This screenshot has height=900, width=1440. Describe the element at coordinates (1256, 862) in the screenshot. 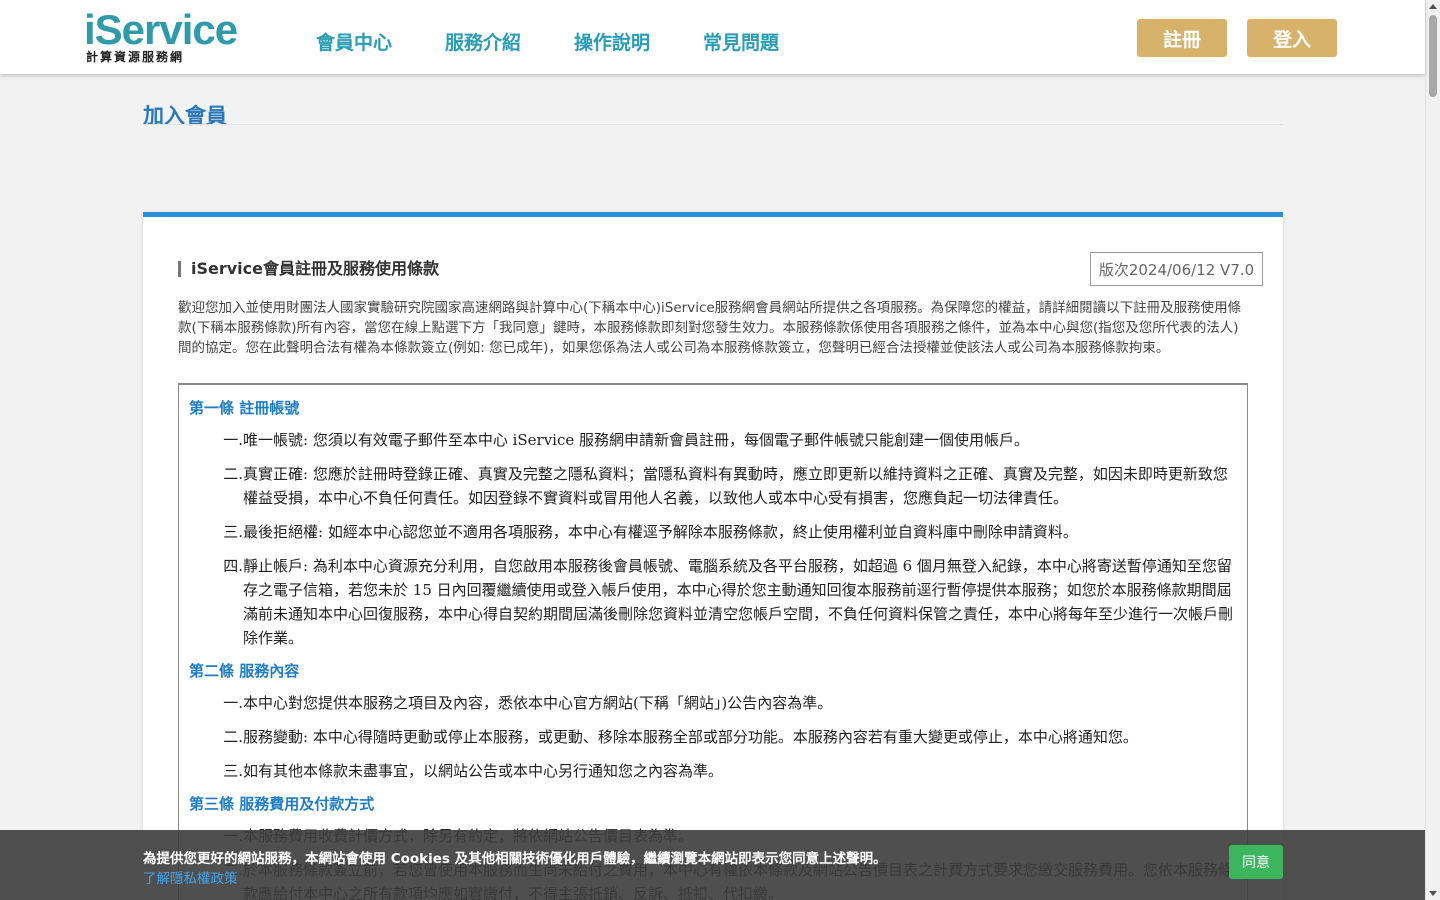

I see `agree-button: 同意` at that location.